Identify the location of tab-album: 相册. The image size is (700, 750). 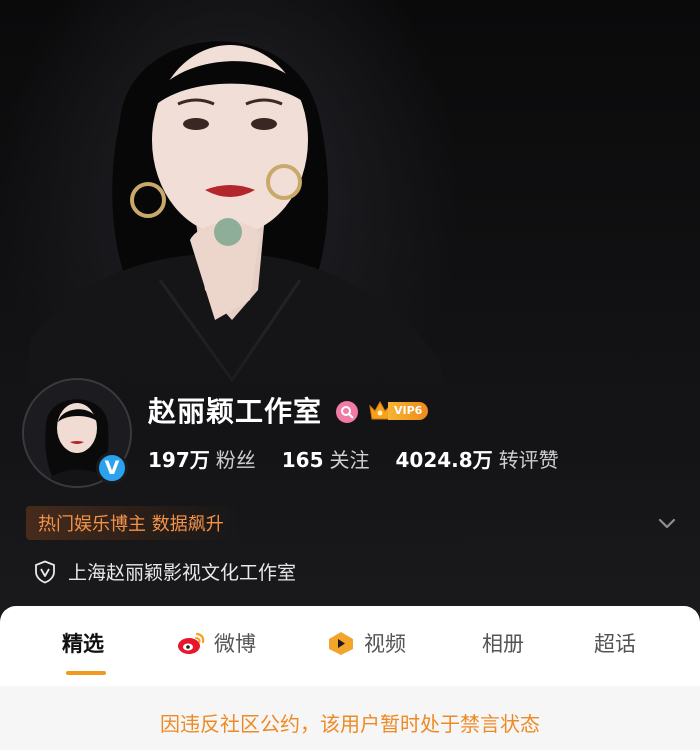
(503, 643).